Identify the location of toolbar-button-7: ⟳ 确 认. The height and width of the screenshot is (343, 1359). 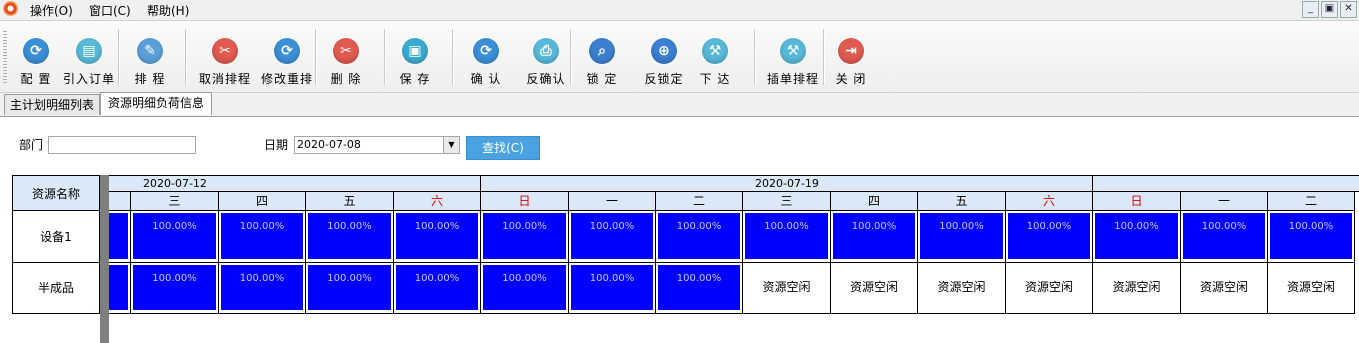
(486, 56).